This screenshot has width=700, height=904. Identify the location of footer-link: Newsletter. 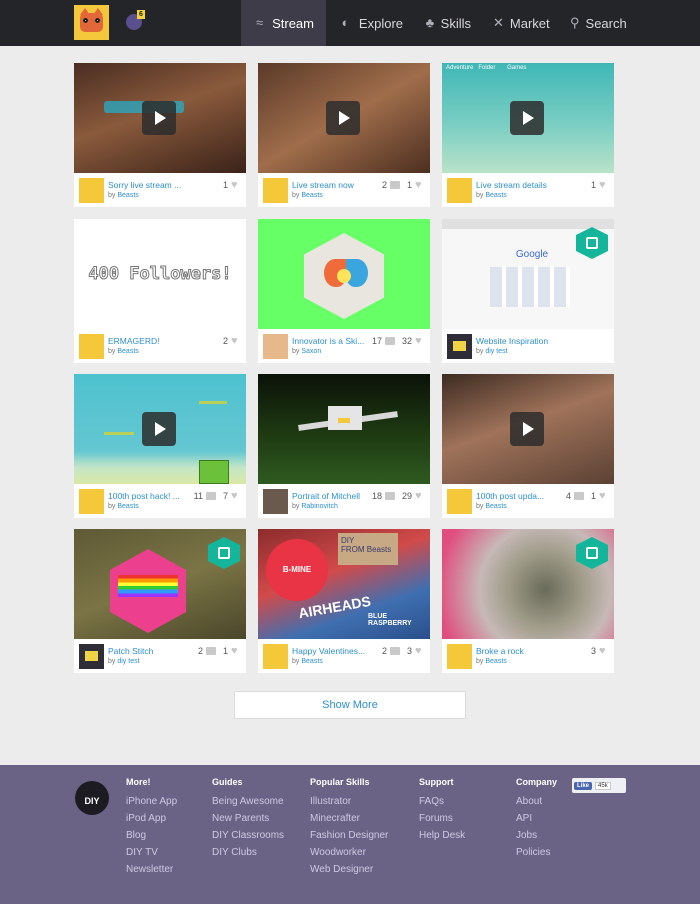
(151, 869).